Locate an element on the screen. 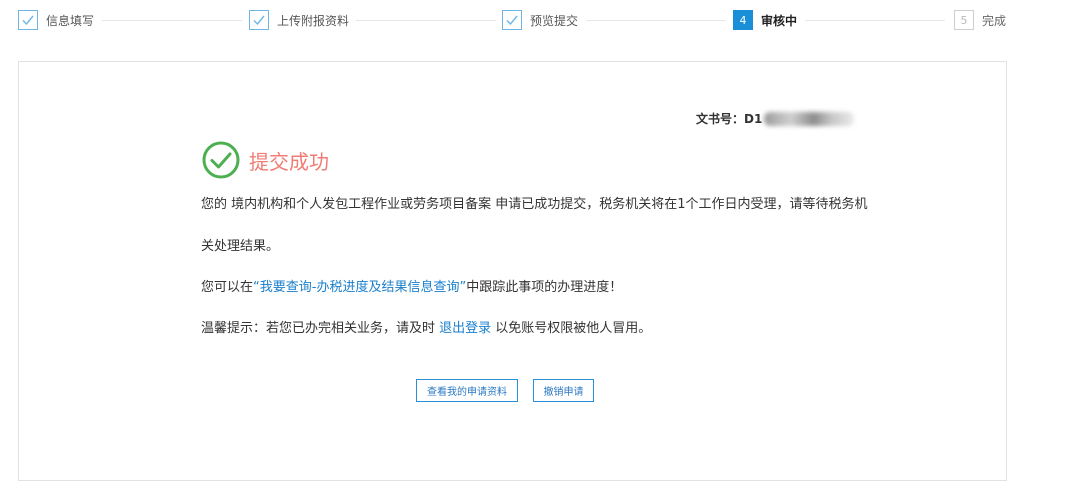 This screenshot has height=481, width=1080. step-info-fill: 信息填写 is located at coordinates (56, 20).